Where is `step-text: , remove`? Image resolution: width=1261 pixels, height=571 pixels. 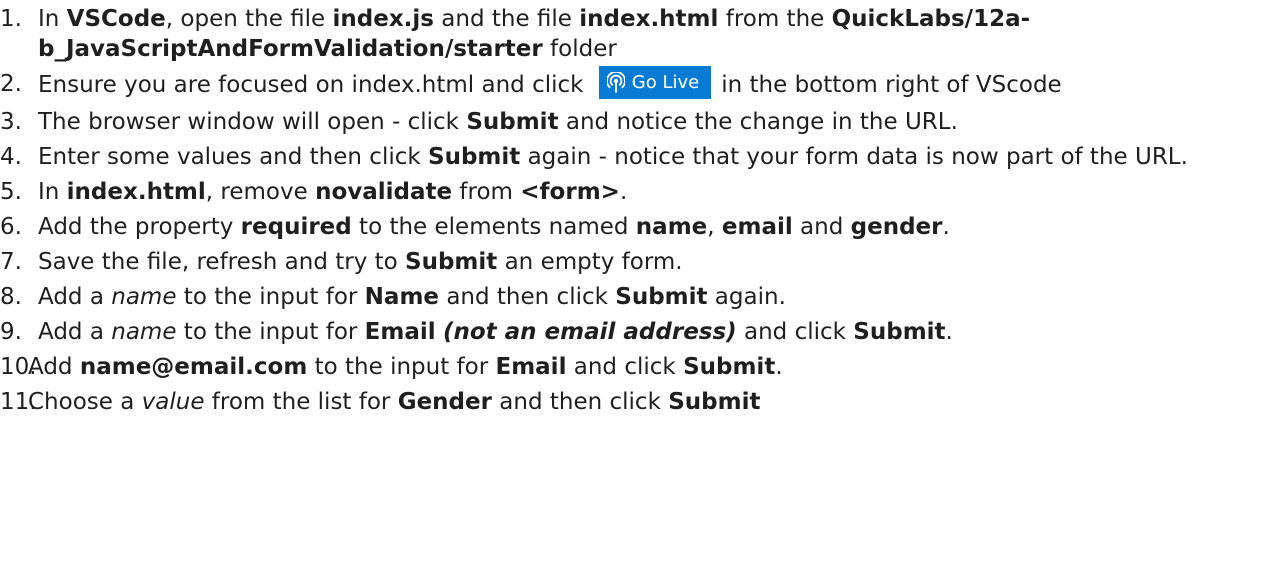 step-text: , remove is located at coordinates (260, 192).